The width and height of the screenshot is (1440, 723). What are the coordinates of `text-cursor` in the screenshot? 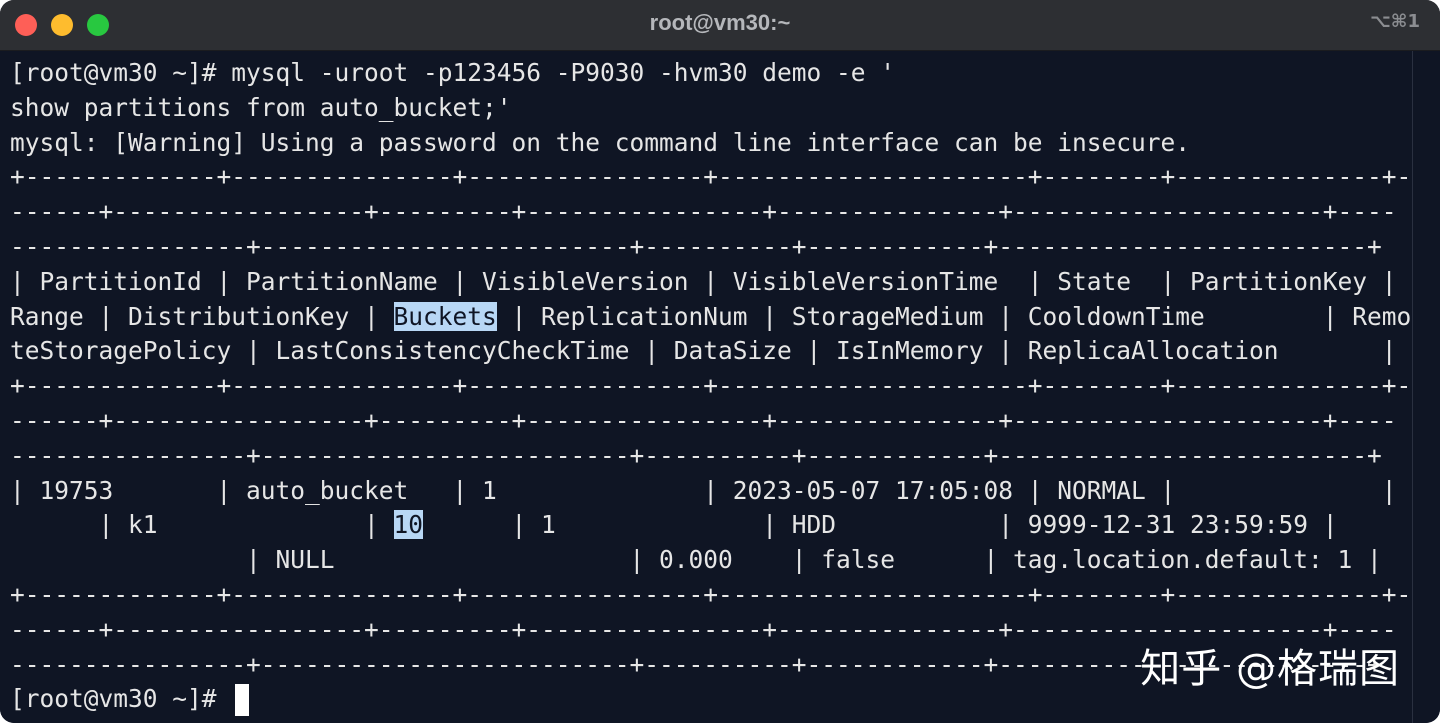 It's located at (242, 700).